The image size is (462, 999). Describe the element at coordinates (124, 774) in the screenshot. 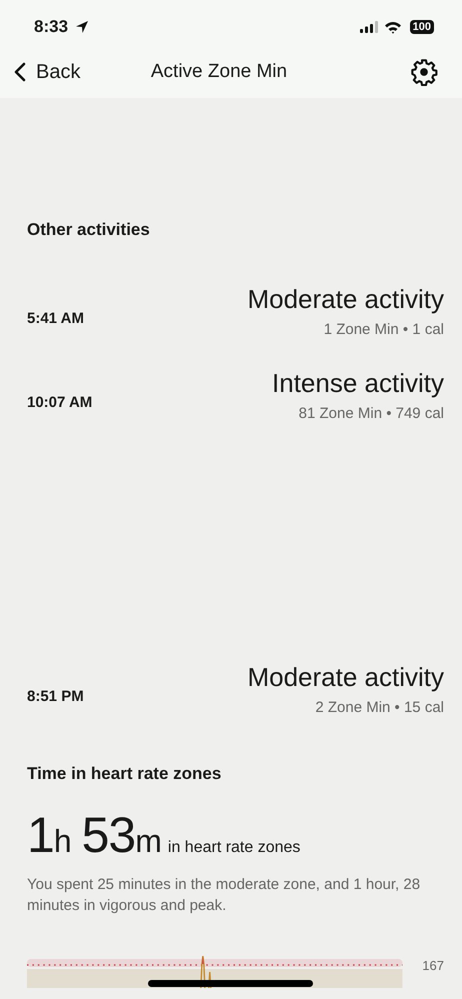

I see `section-heading: Time in heart rate zones` at that location.